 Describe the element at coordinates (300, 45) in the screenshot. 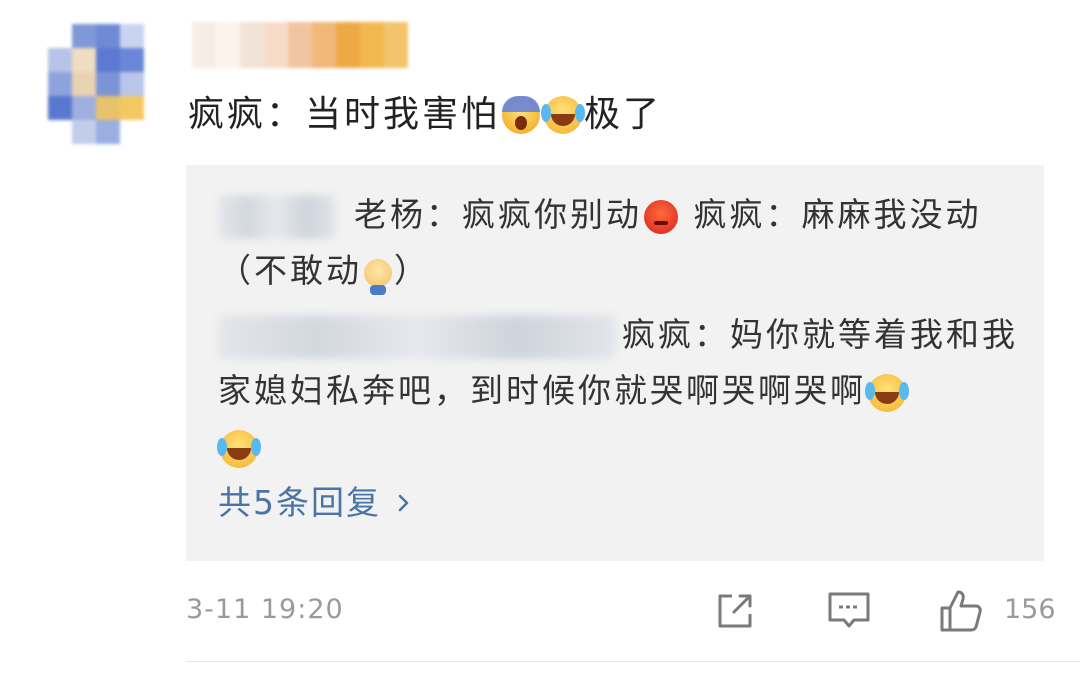

I see `username` at that location.